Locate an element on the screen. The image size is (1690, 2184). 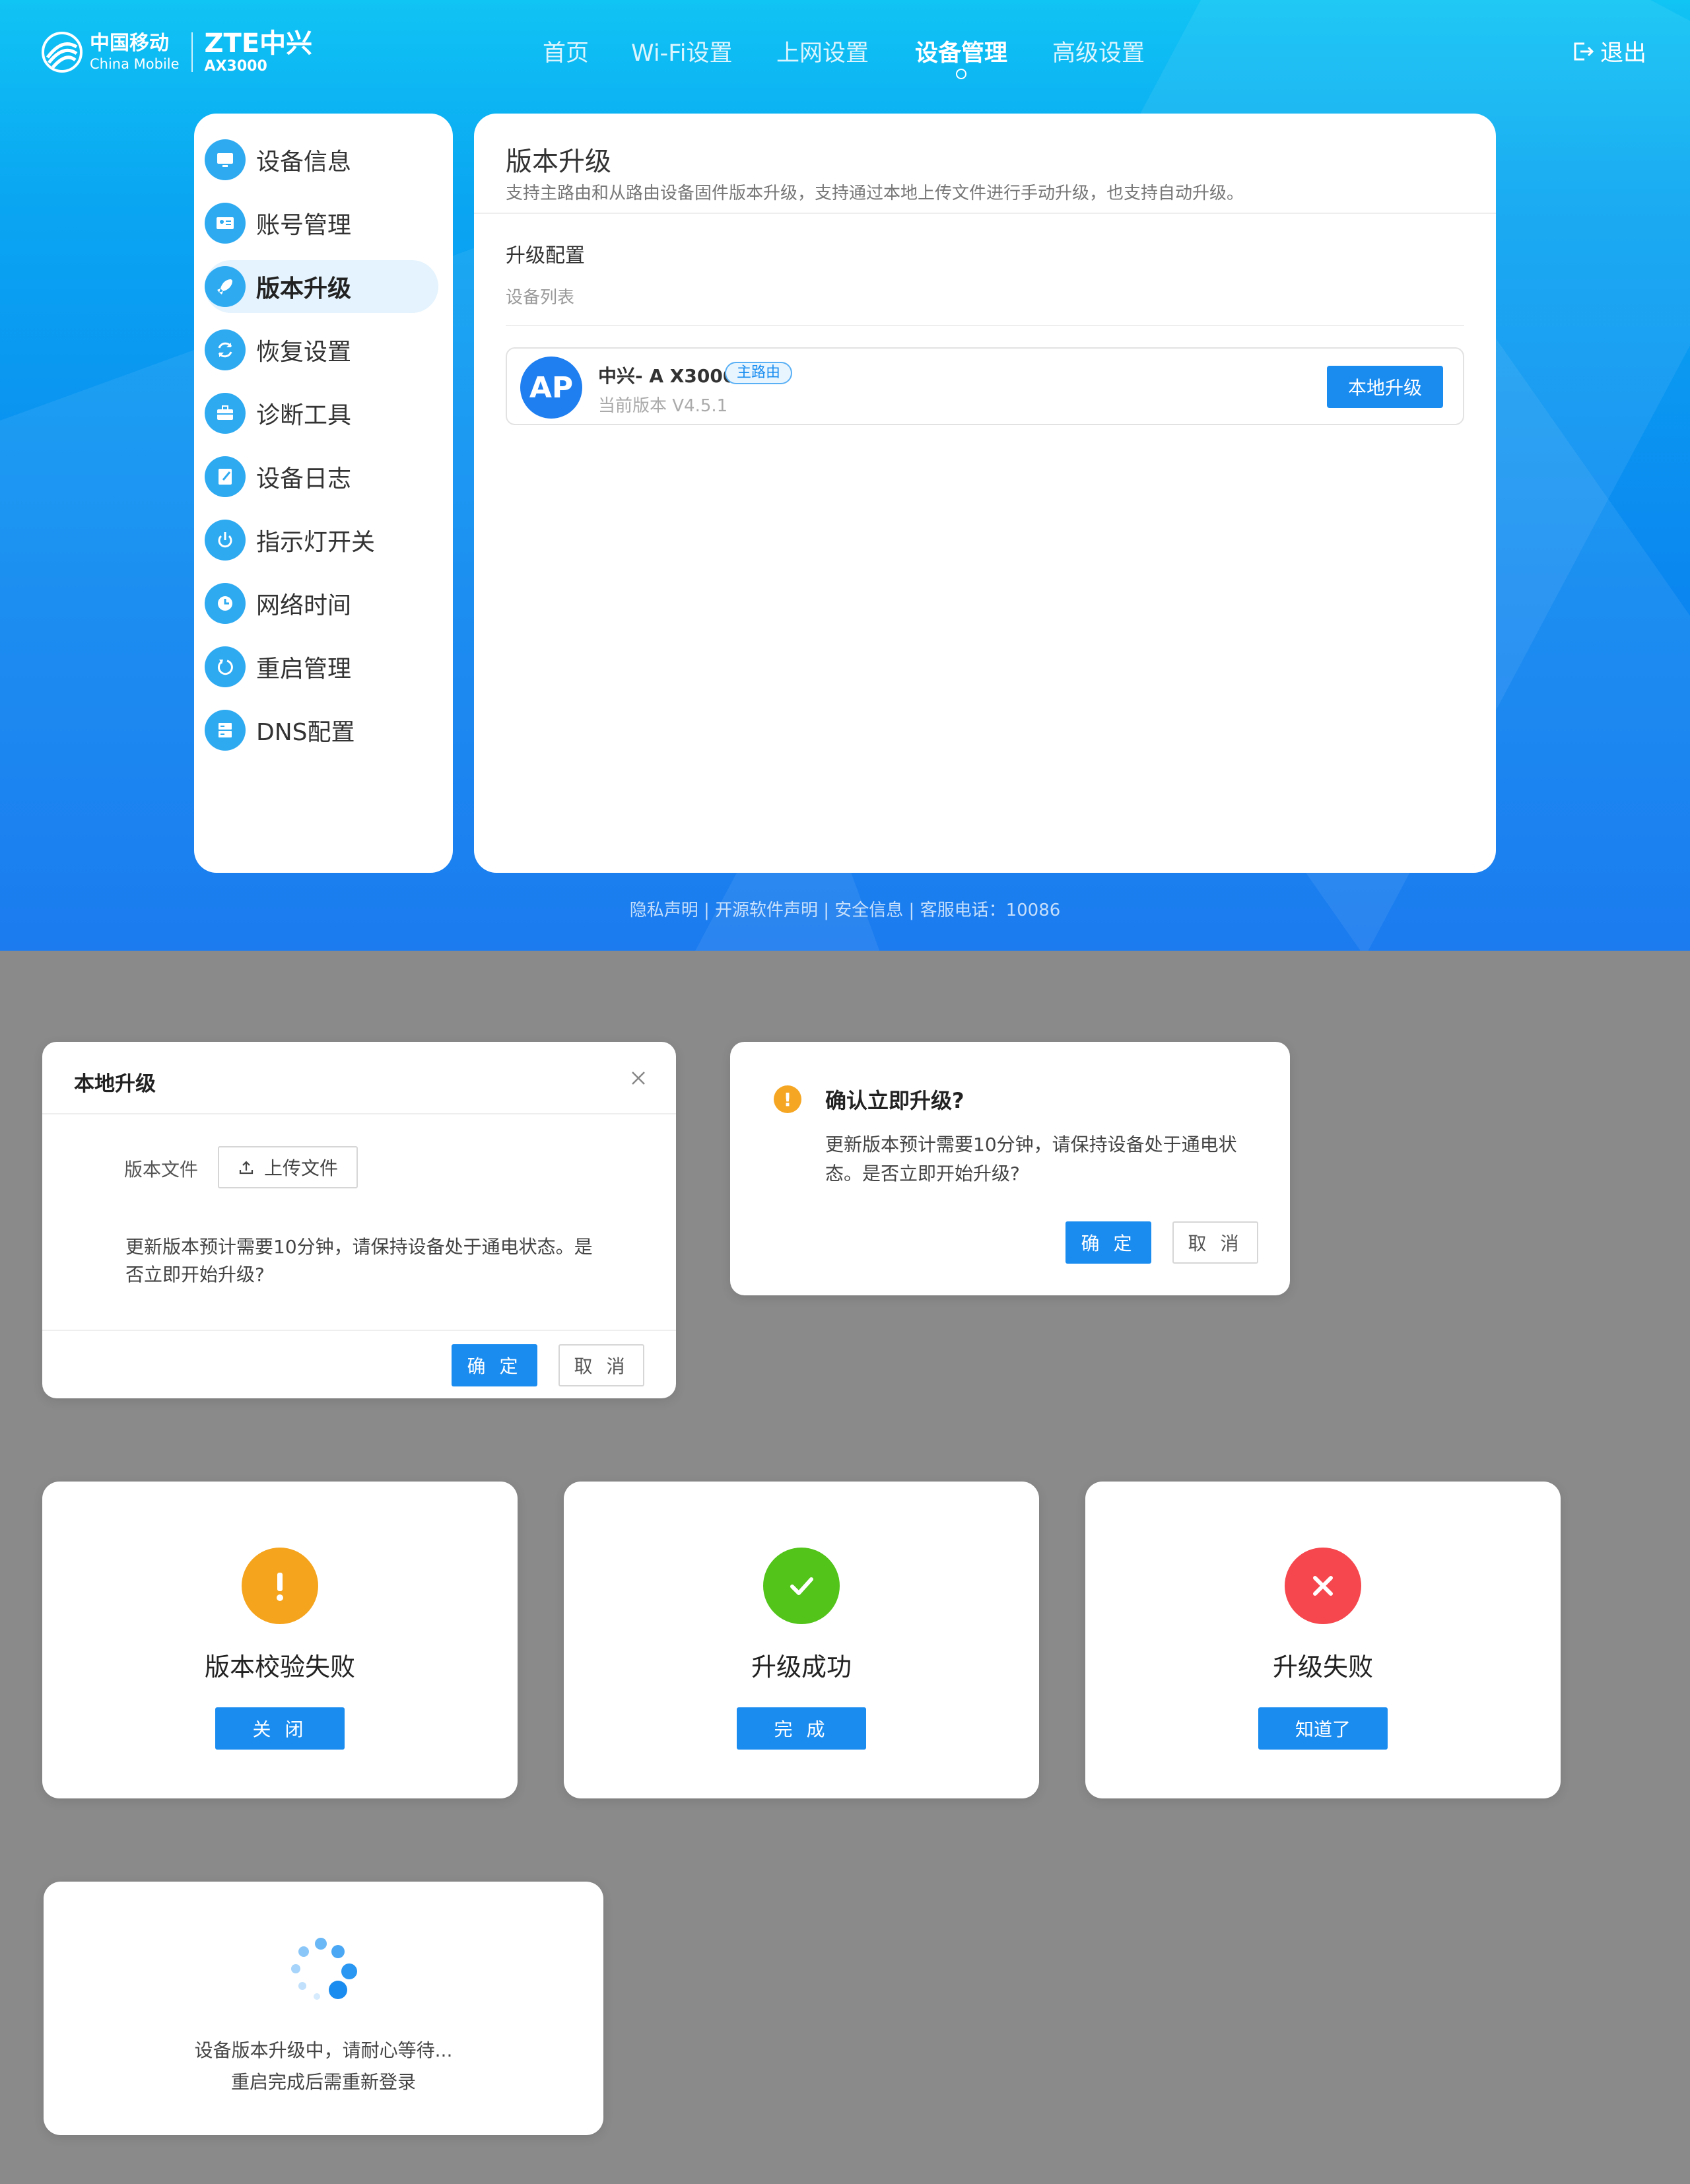
local-upgrade-button: 本地升级 is located at coordinates (1385, 387).